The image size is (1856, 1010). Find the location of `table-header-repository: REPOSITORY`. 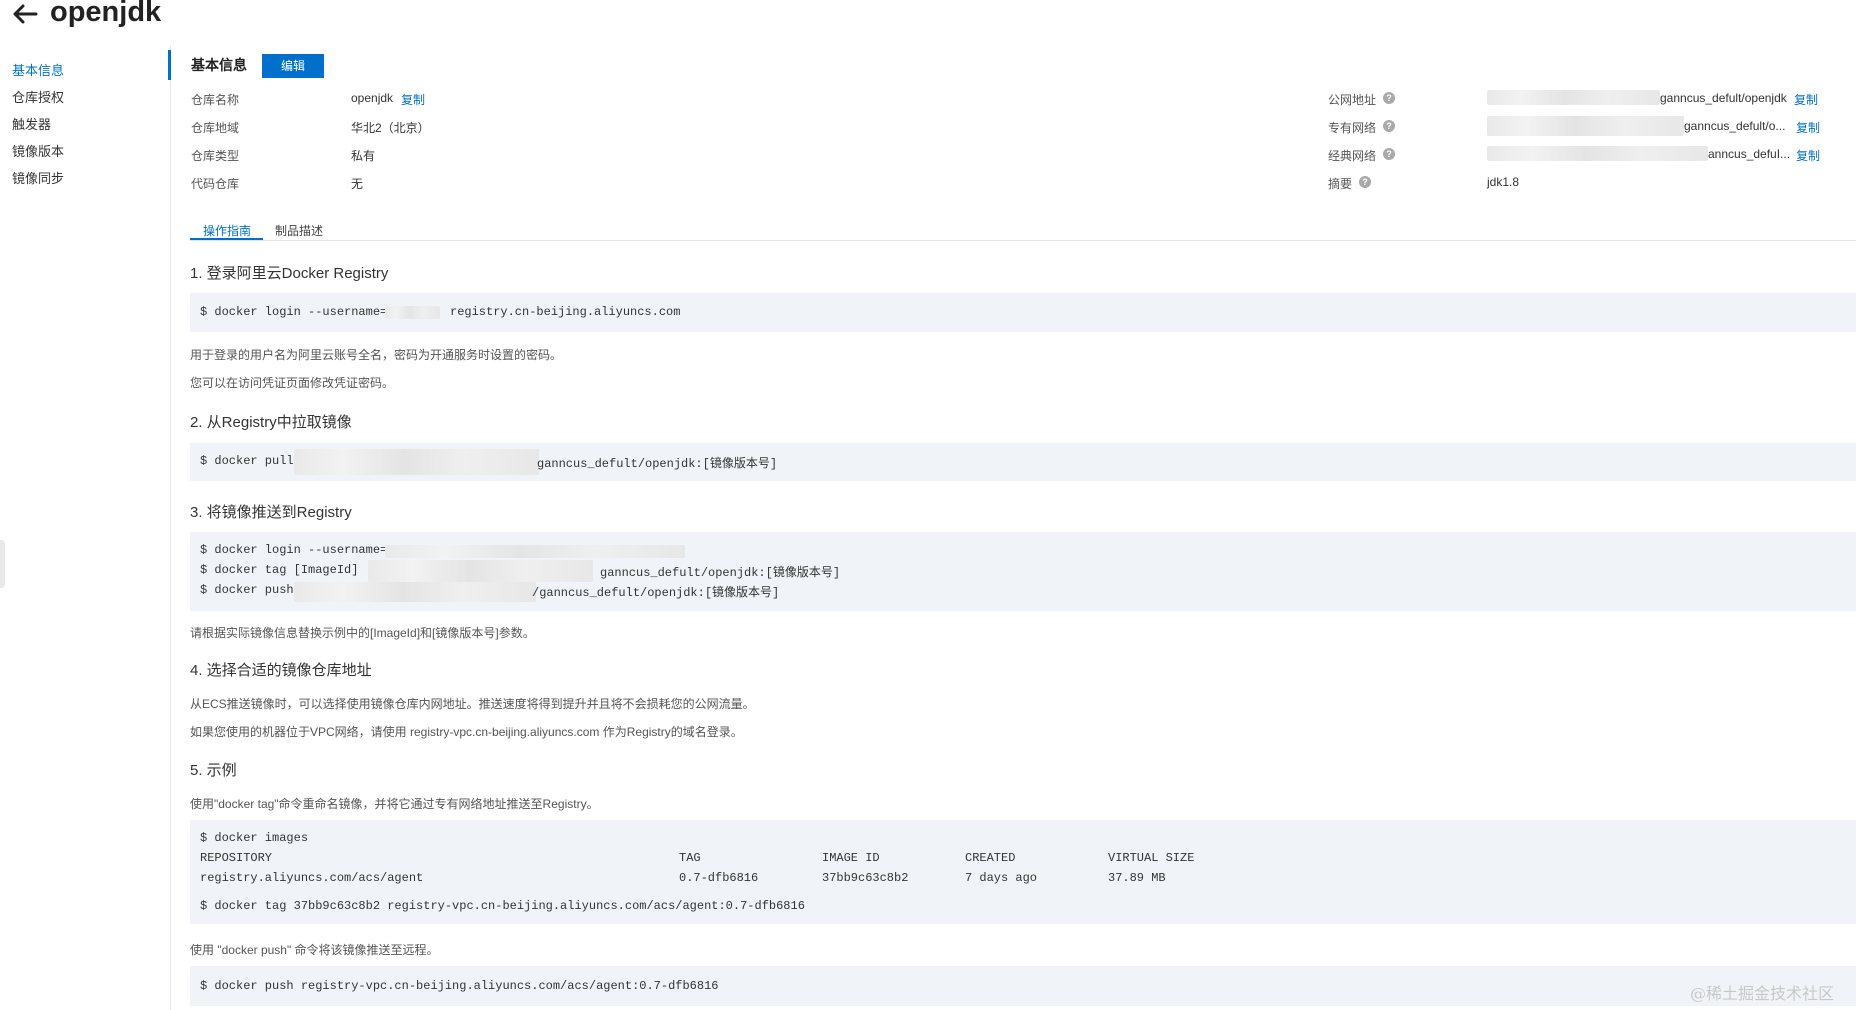

table-header-repository: REPOSITORY is located at coordinates (236, 858).